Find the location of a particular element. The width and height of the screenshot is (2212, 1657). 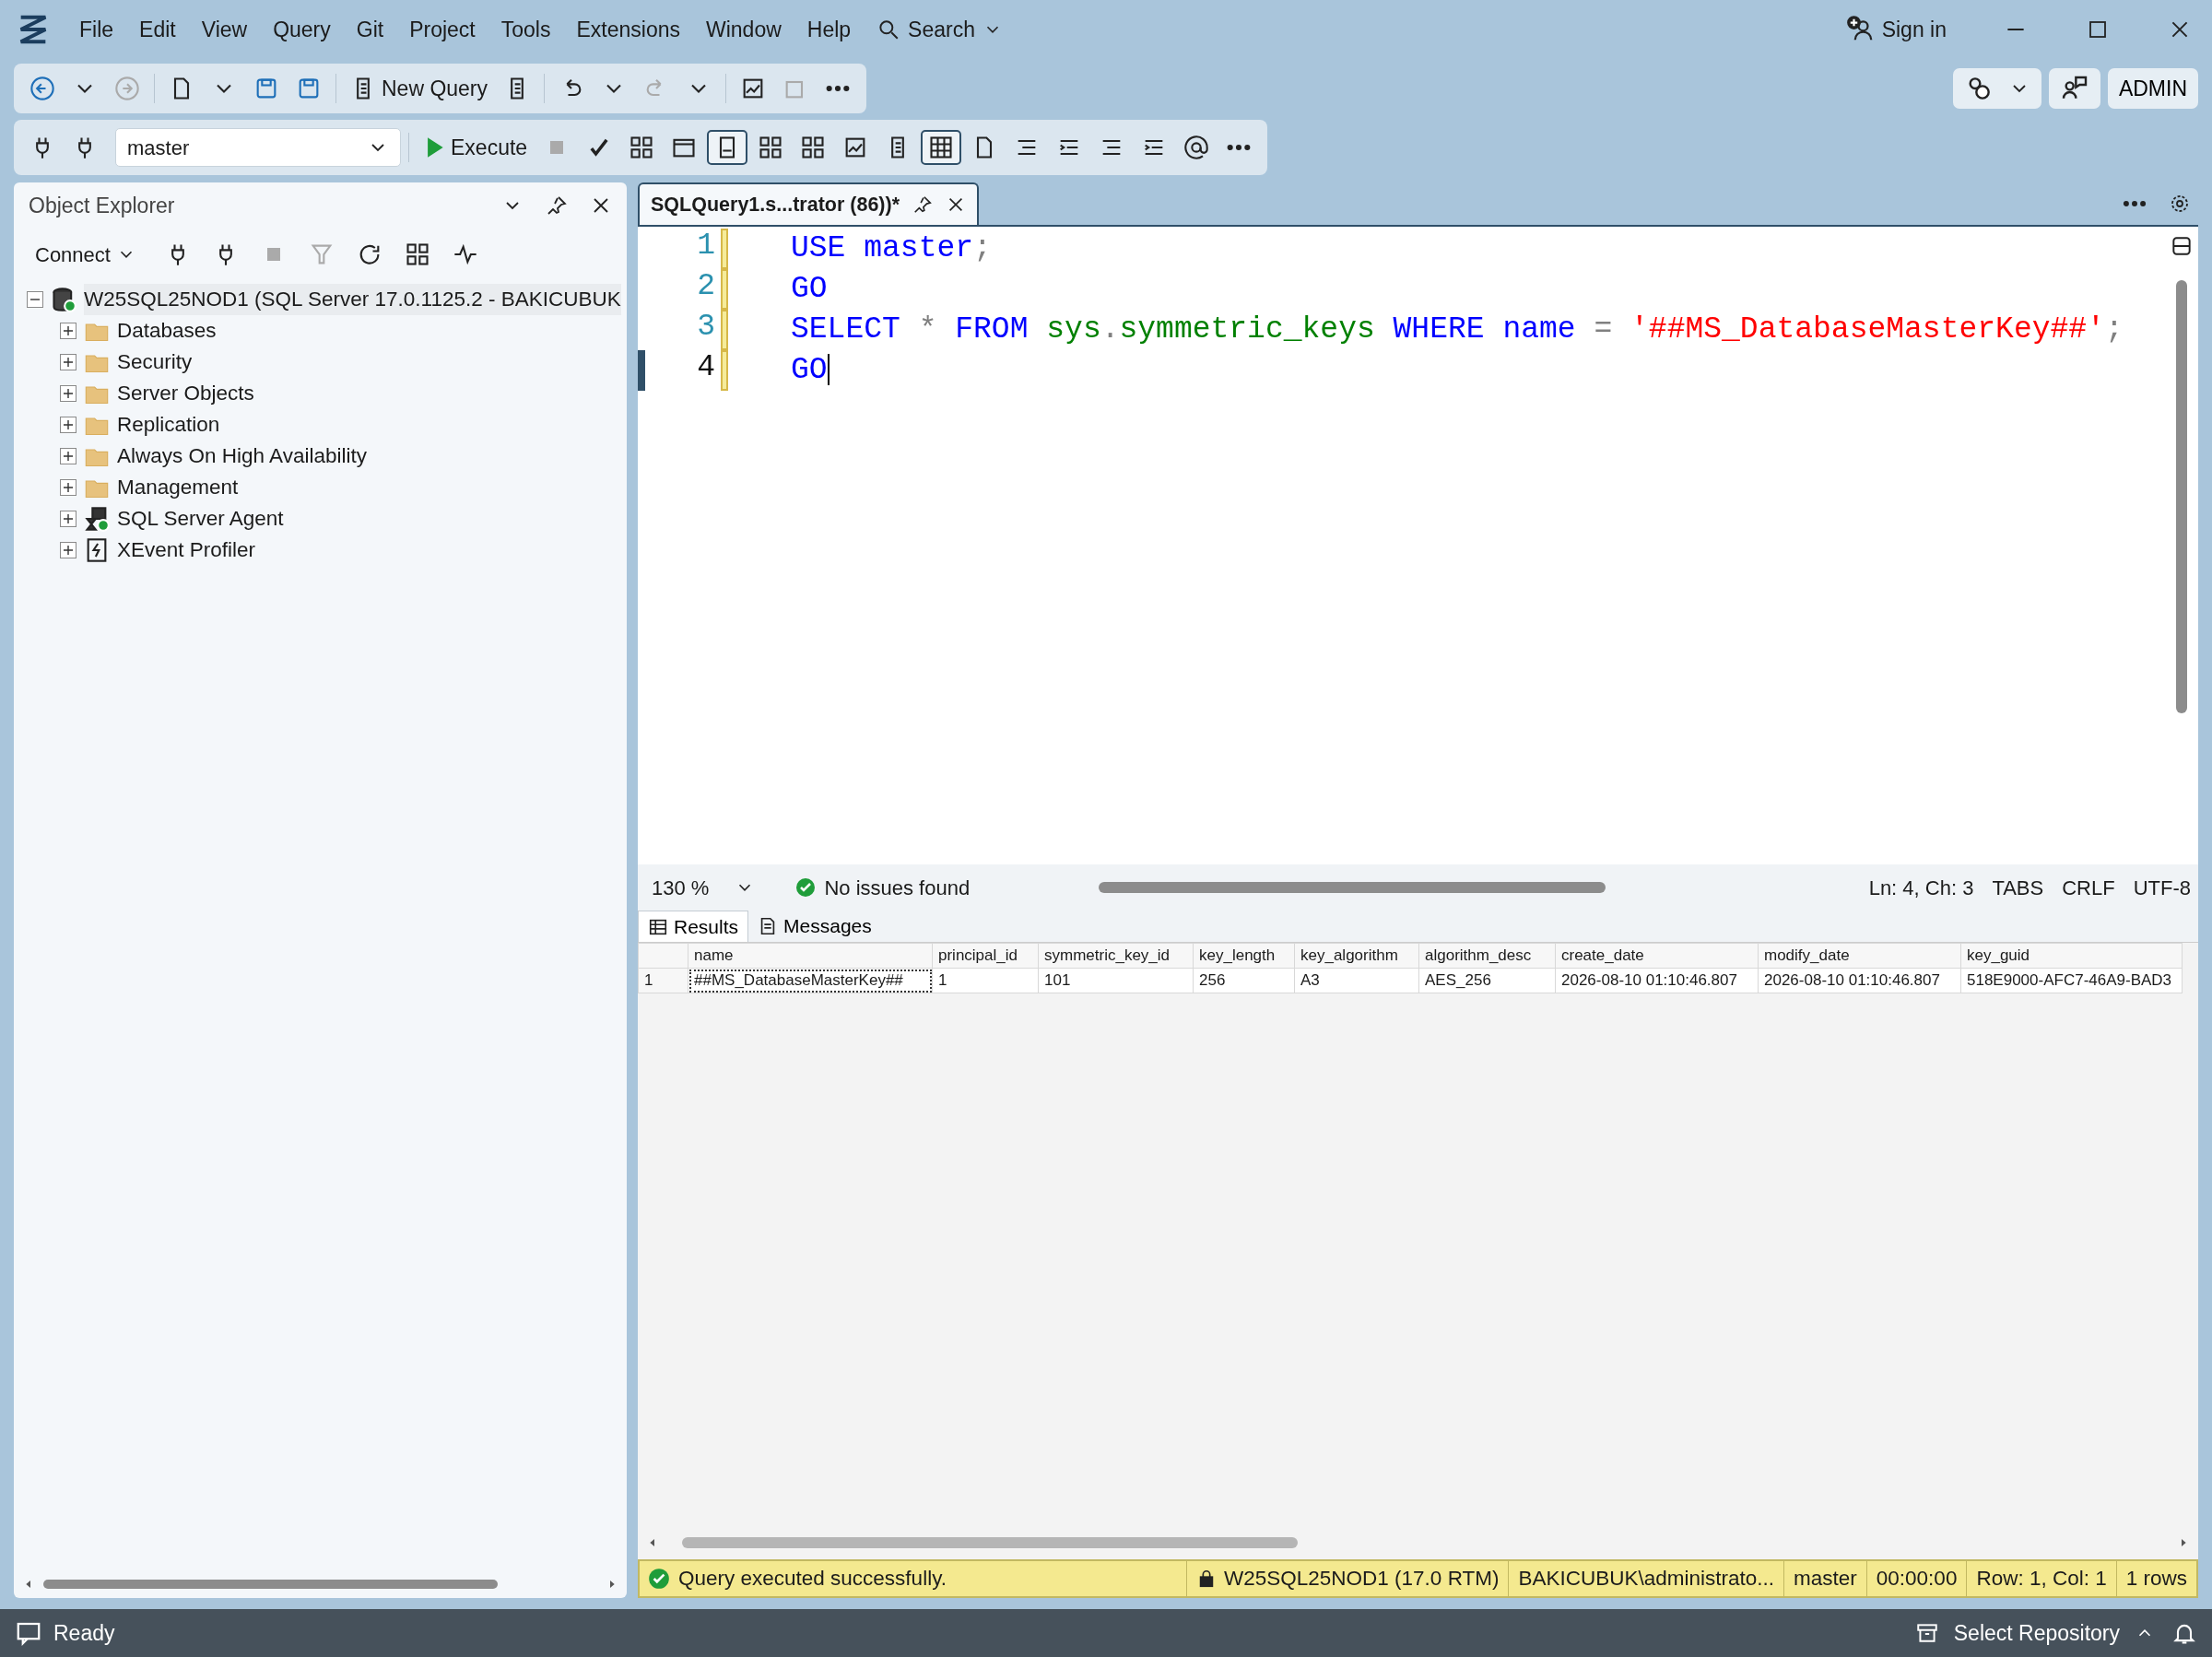

menu-item: View is located at coordinates (224, 29).